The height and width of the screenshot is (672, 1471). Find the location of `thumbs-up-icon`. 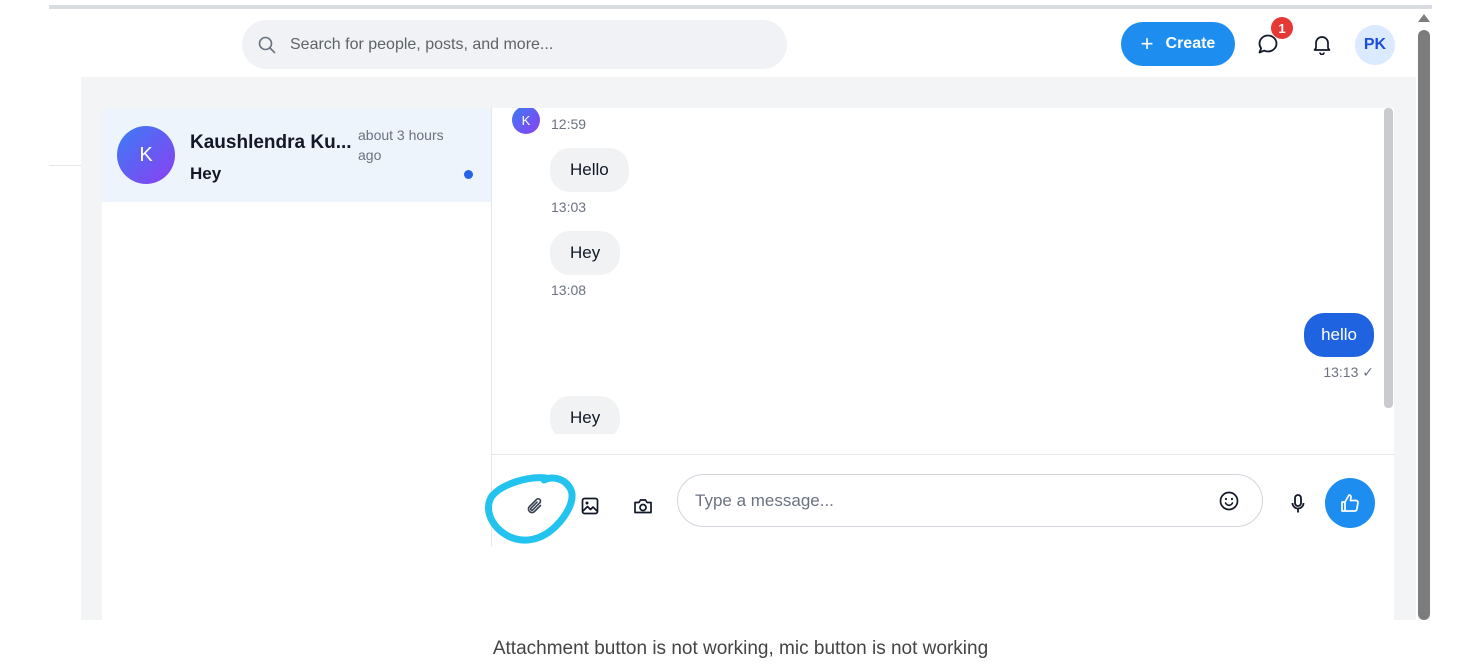

thumbs-up-icon is located at coordinates (1350, 503).